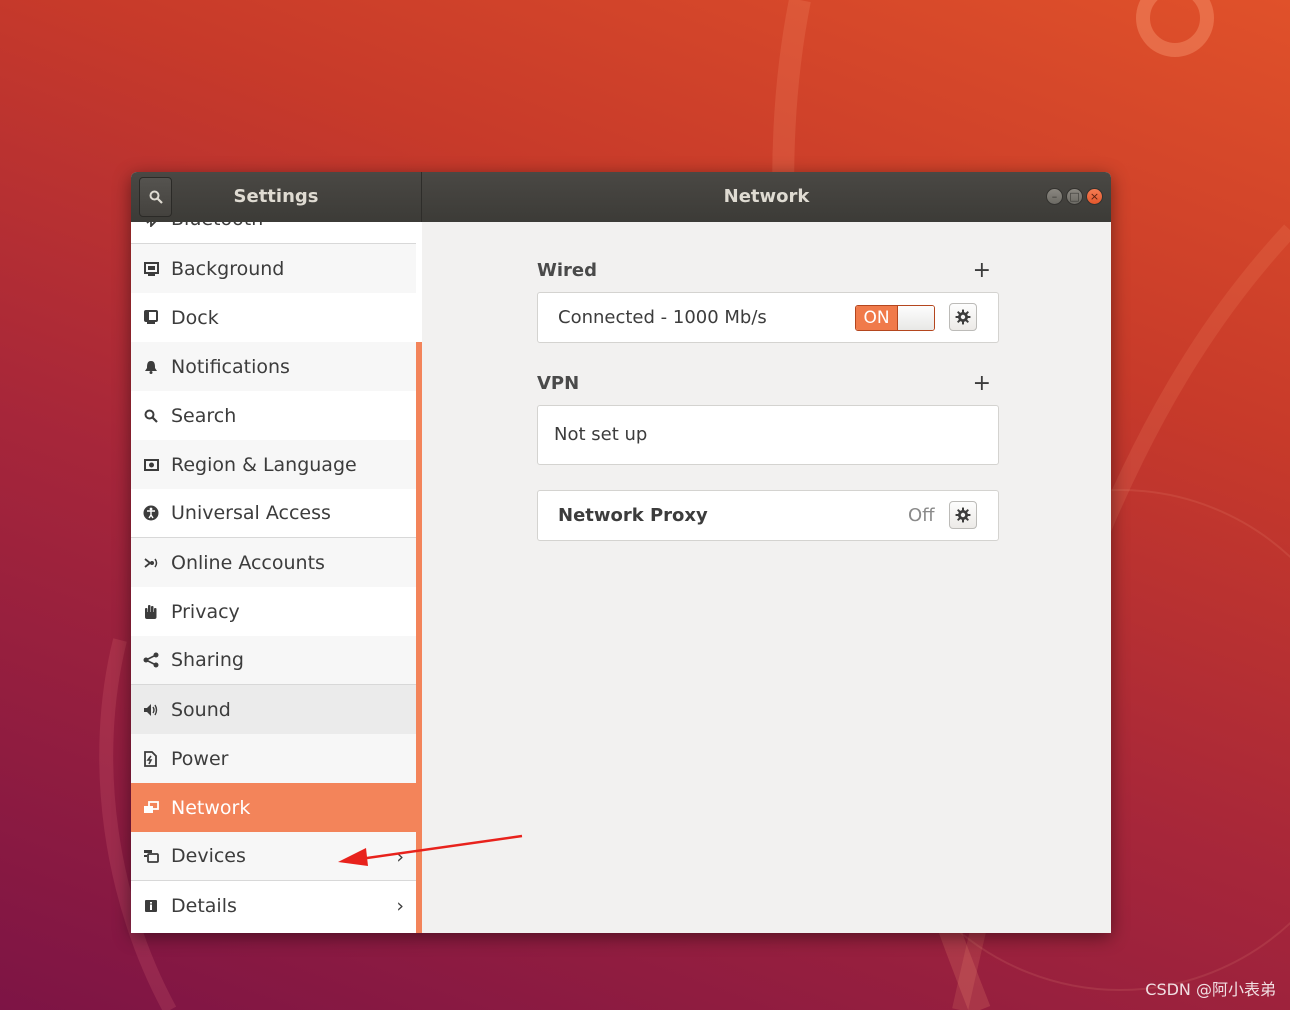 The width and height of the screenshot is (1290, 1010). I want to click on speaker-icon, so click(151, 710).